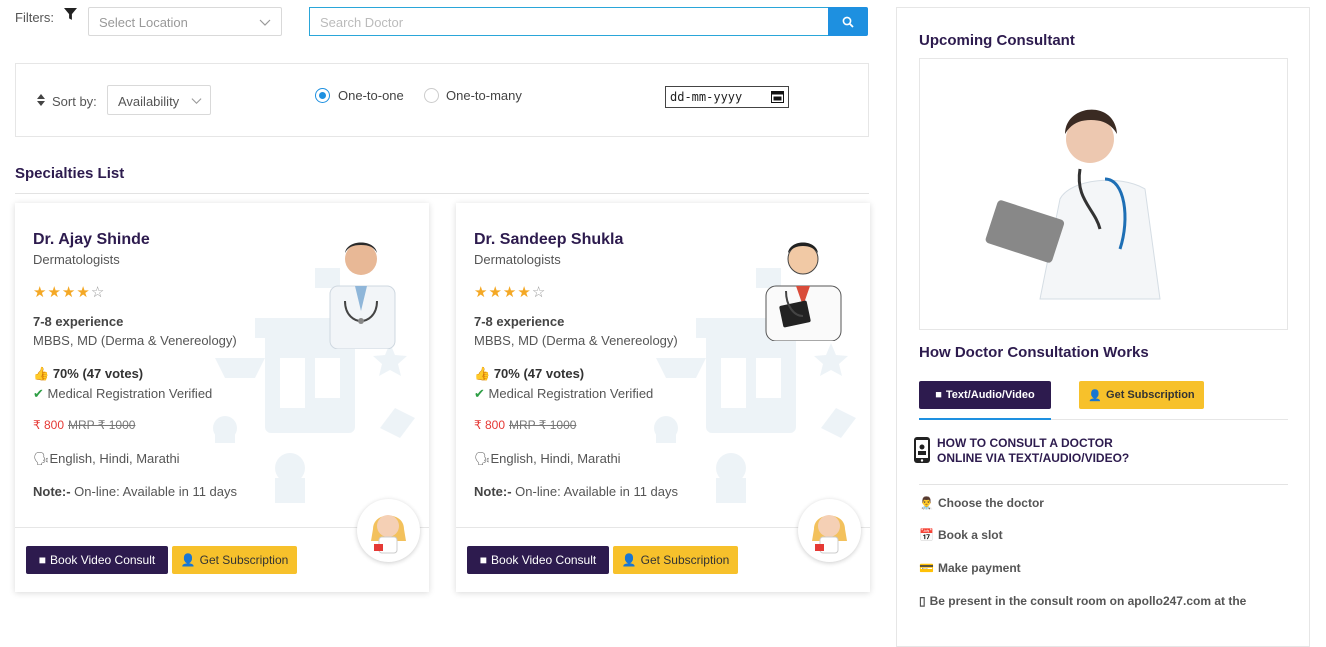  What do you see at coordinates (706, 97) in the screenshot?
I see `date-placeholder: dd-mm-yyyy` at bounding box center [706, 97].